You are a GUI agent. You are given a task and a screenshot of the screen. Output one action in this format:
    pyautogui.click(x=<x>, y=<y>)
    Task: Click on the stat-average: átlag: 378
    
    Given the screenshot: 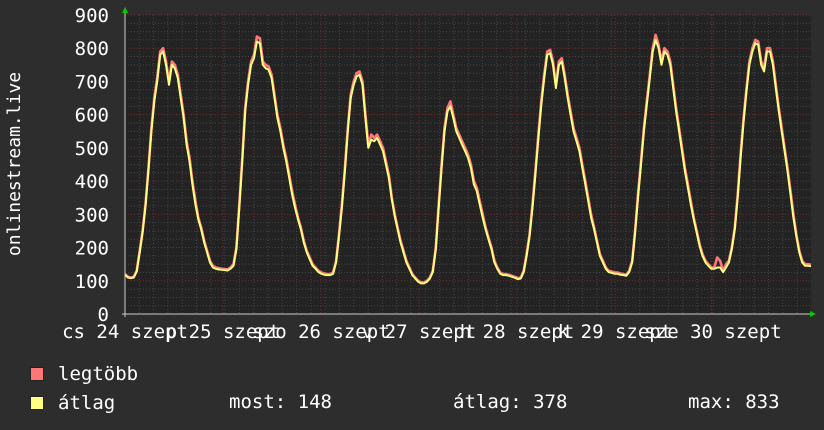 What is the action you would take?
    pyautogui.click(x=510, y=402)
    